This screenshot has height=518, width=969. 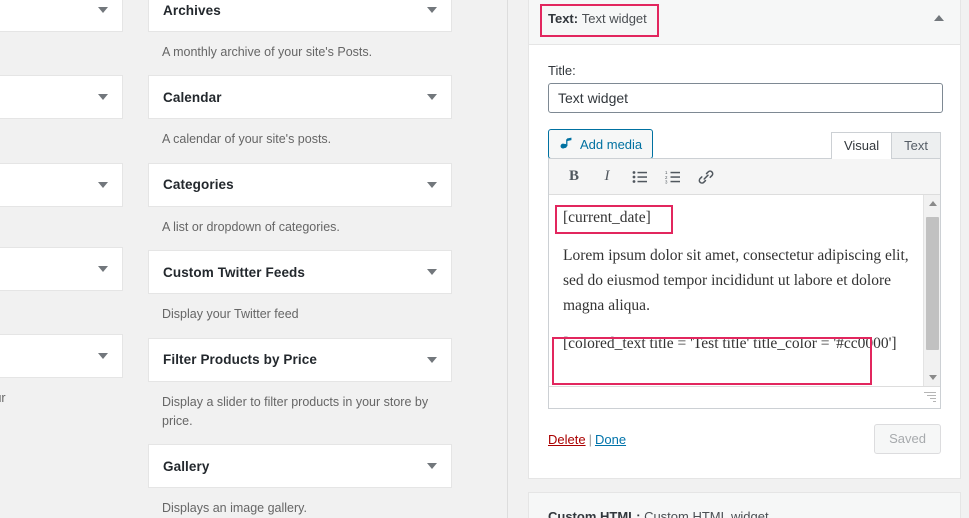 What do you see at coordinates (939, 18) in the screenshot?
I see `chevron-up-icon` at bounding box center [939, 18].